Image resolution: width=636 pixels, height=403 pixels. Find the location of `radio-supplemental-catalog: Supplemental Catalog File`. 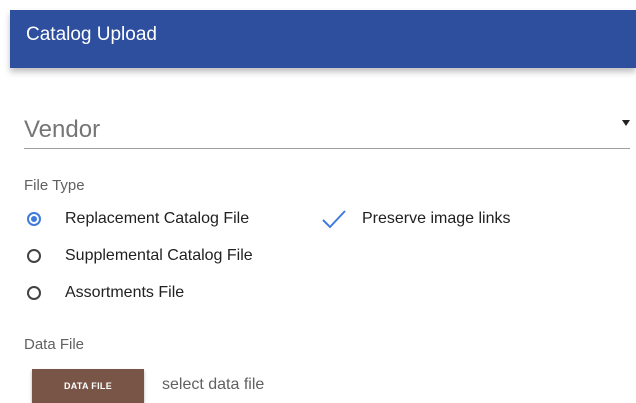

radio-supplemental-catalog: Supplemental Catalog File is located at coordinates (140, 256).